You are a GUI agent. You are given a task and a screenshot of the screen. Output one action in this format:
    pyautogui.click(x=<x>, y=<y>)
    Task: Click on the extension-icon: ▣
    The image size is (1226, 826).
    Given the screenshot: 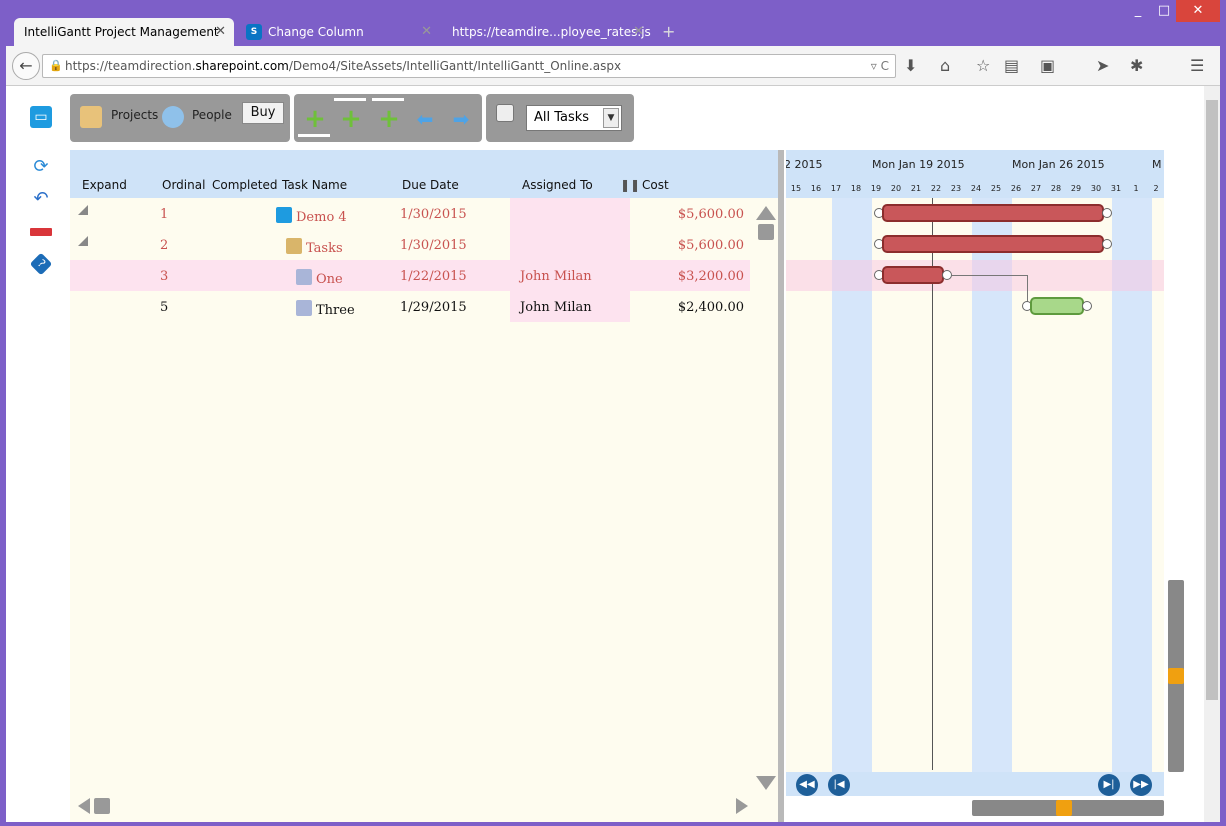 What is the action you would take?
    pyautogui.click(x=1047, y=65)
    